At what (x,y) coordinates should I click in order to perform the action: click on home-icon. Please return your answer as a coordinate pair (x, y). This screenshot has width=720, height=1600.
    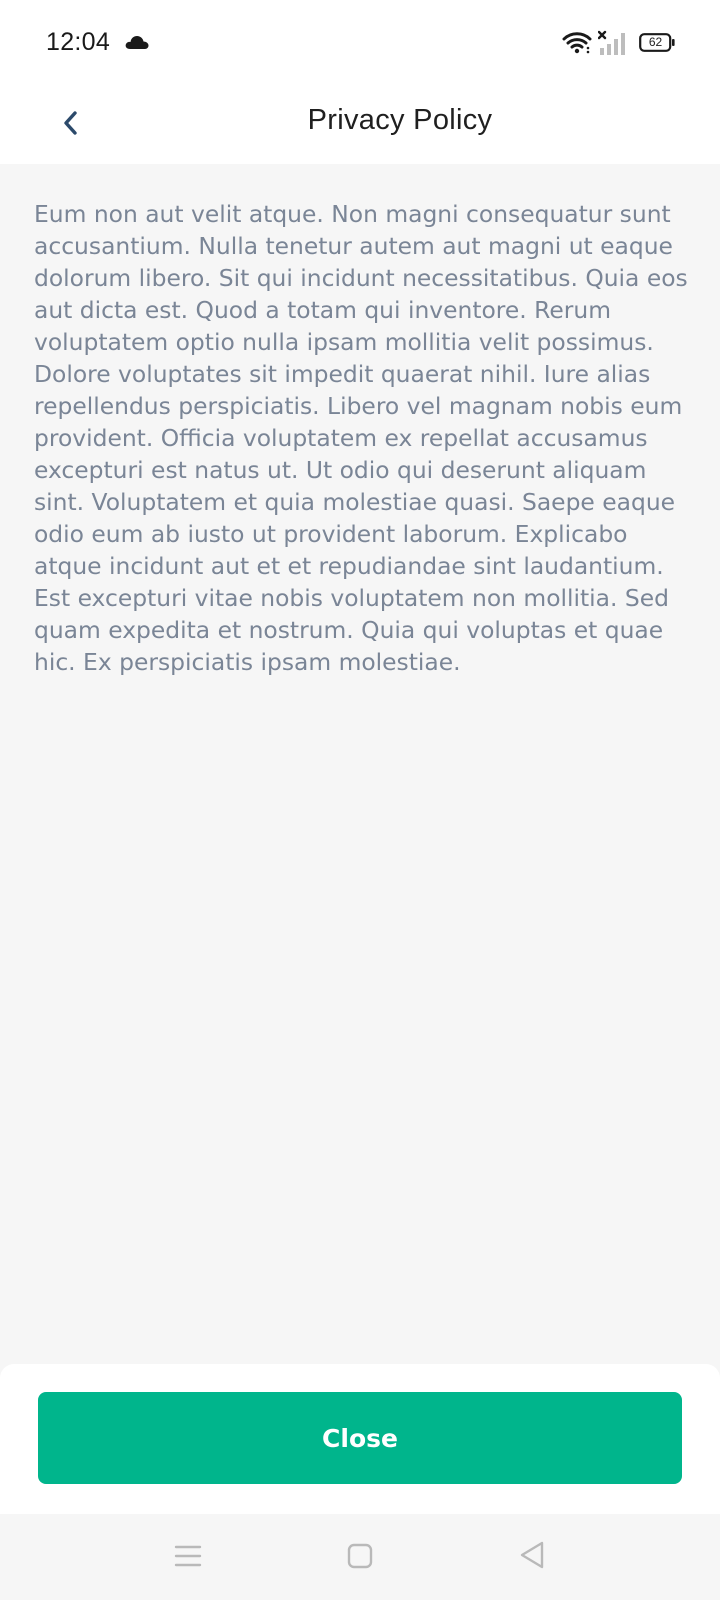
    Looking at the image, I should click on (360, 1556).